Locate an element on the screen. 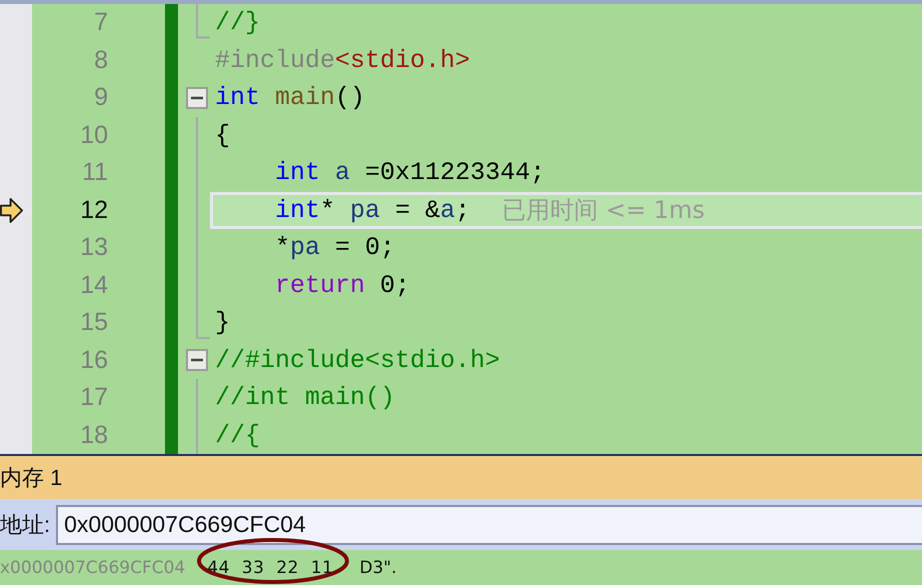  line-number: 9 is located at coordinates (100, 98).